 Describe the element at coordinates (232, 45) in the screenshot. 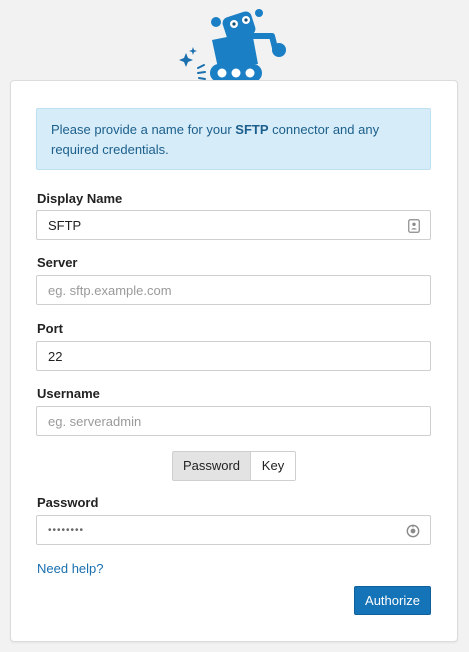

I see `robot-mascot-logo` at that location.